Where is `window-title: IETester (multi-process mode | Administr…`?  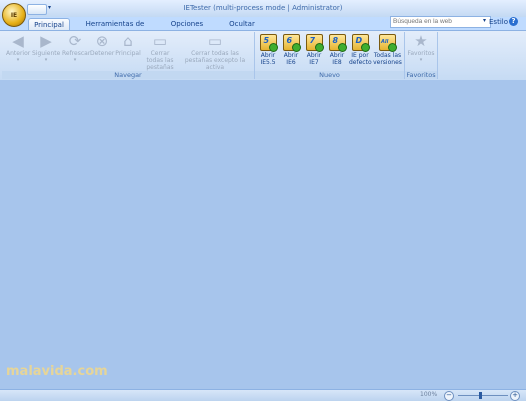
window-title: IETester (multi-process mode | Administr… is located at coordinates (263, 8).